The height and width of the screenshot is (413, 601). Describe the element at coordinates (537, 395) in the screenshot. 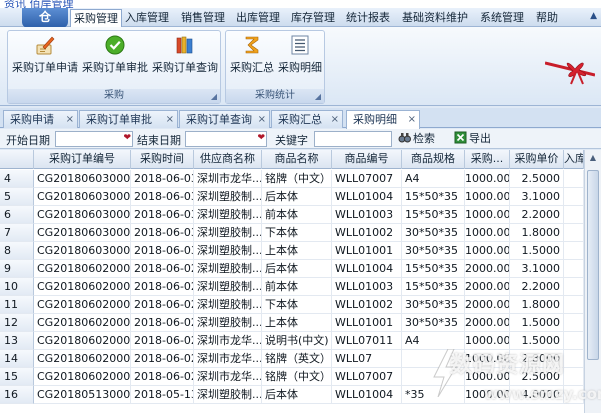

I see `unit-price-cell: 4.0000` at that location.